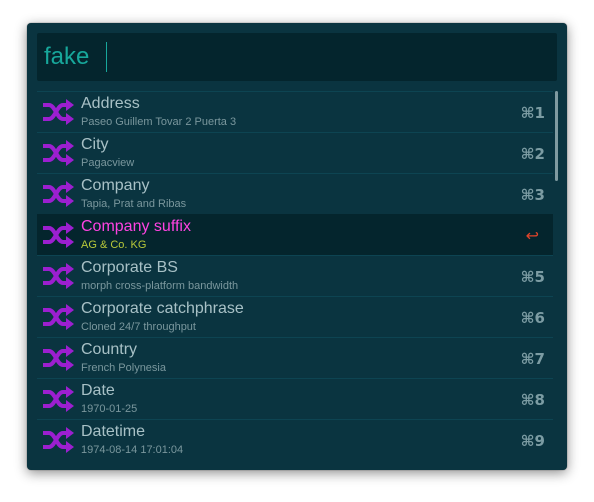 Image resolution: width=594 pixels, height=502 pixels. What do you see at coordinates (132, 450) in the screenshot?
I see `result-subtitle: 1974-08-14 17:01:04` at bounding box center [132, 450].